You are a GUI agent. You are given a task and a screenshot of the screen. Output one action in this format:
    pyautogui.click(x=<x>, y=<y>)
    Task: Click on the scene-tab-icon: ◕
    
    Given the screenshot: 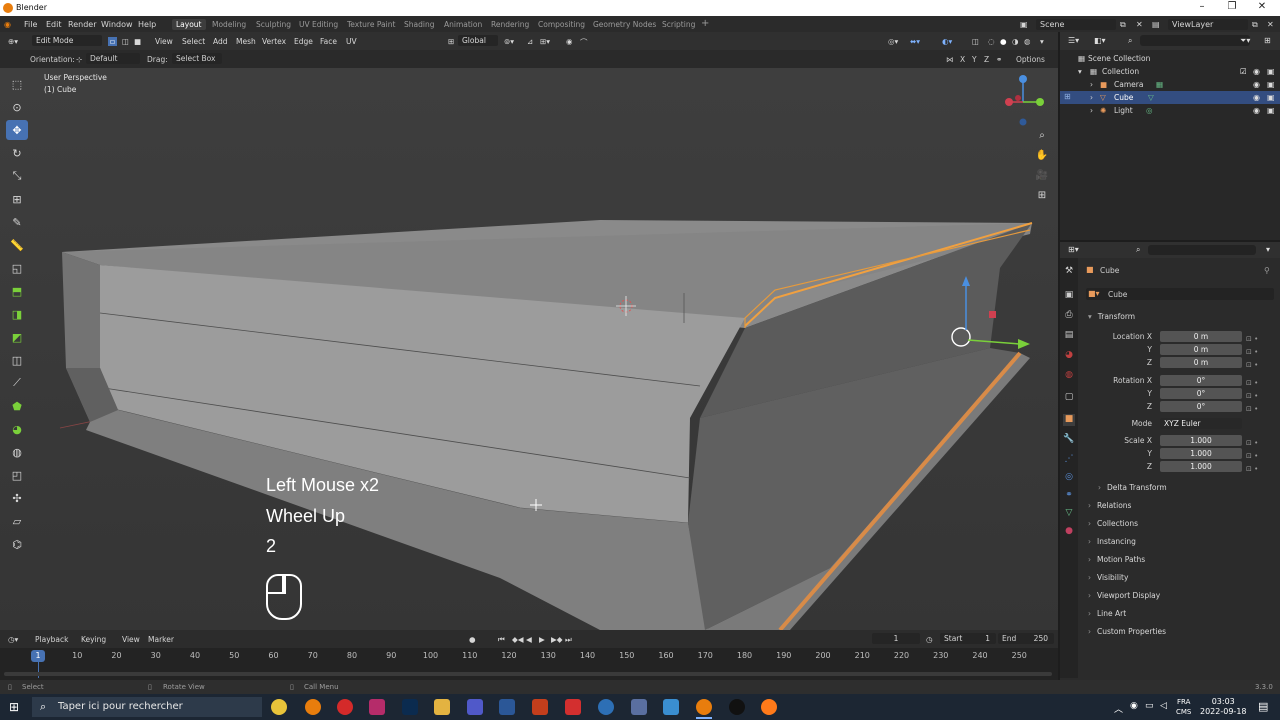 What is the action you would take?
    pyautogui.click(x=1069, y=356)
    